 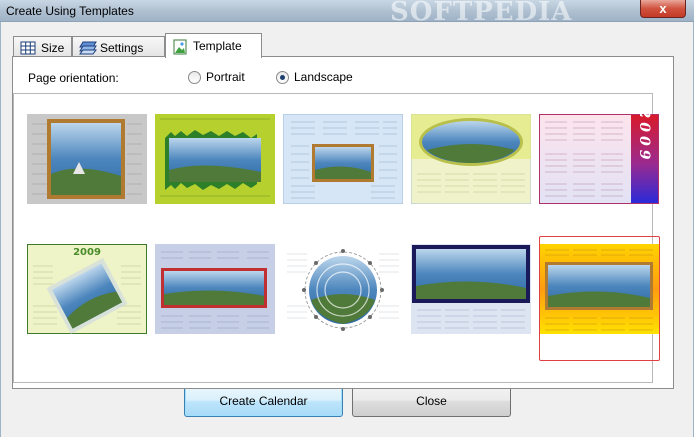 I want to click on close-button: Close, so click(x=431, y=401).